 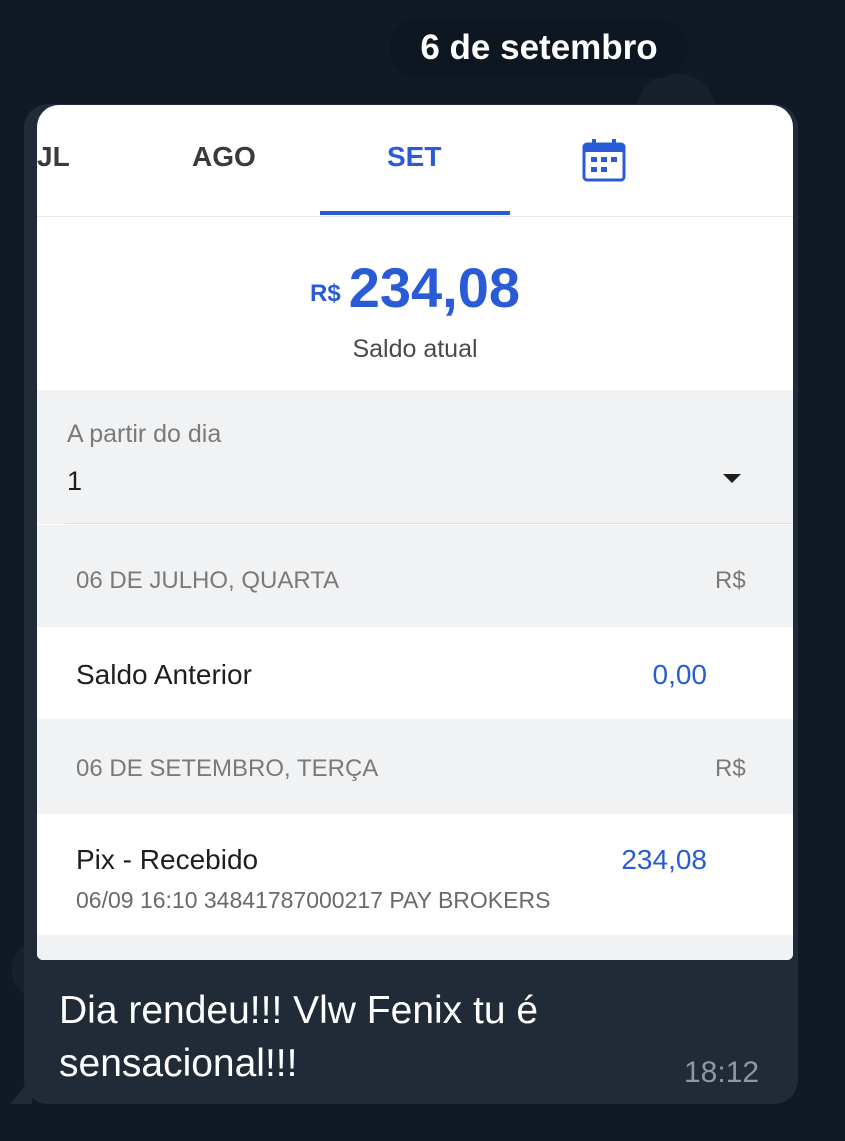 What do you see at coordinates (167, 859) in the screenshot?
I see `row-title: Pix - Recebido` at bounding box center [167, 859].